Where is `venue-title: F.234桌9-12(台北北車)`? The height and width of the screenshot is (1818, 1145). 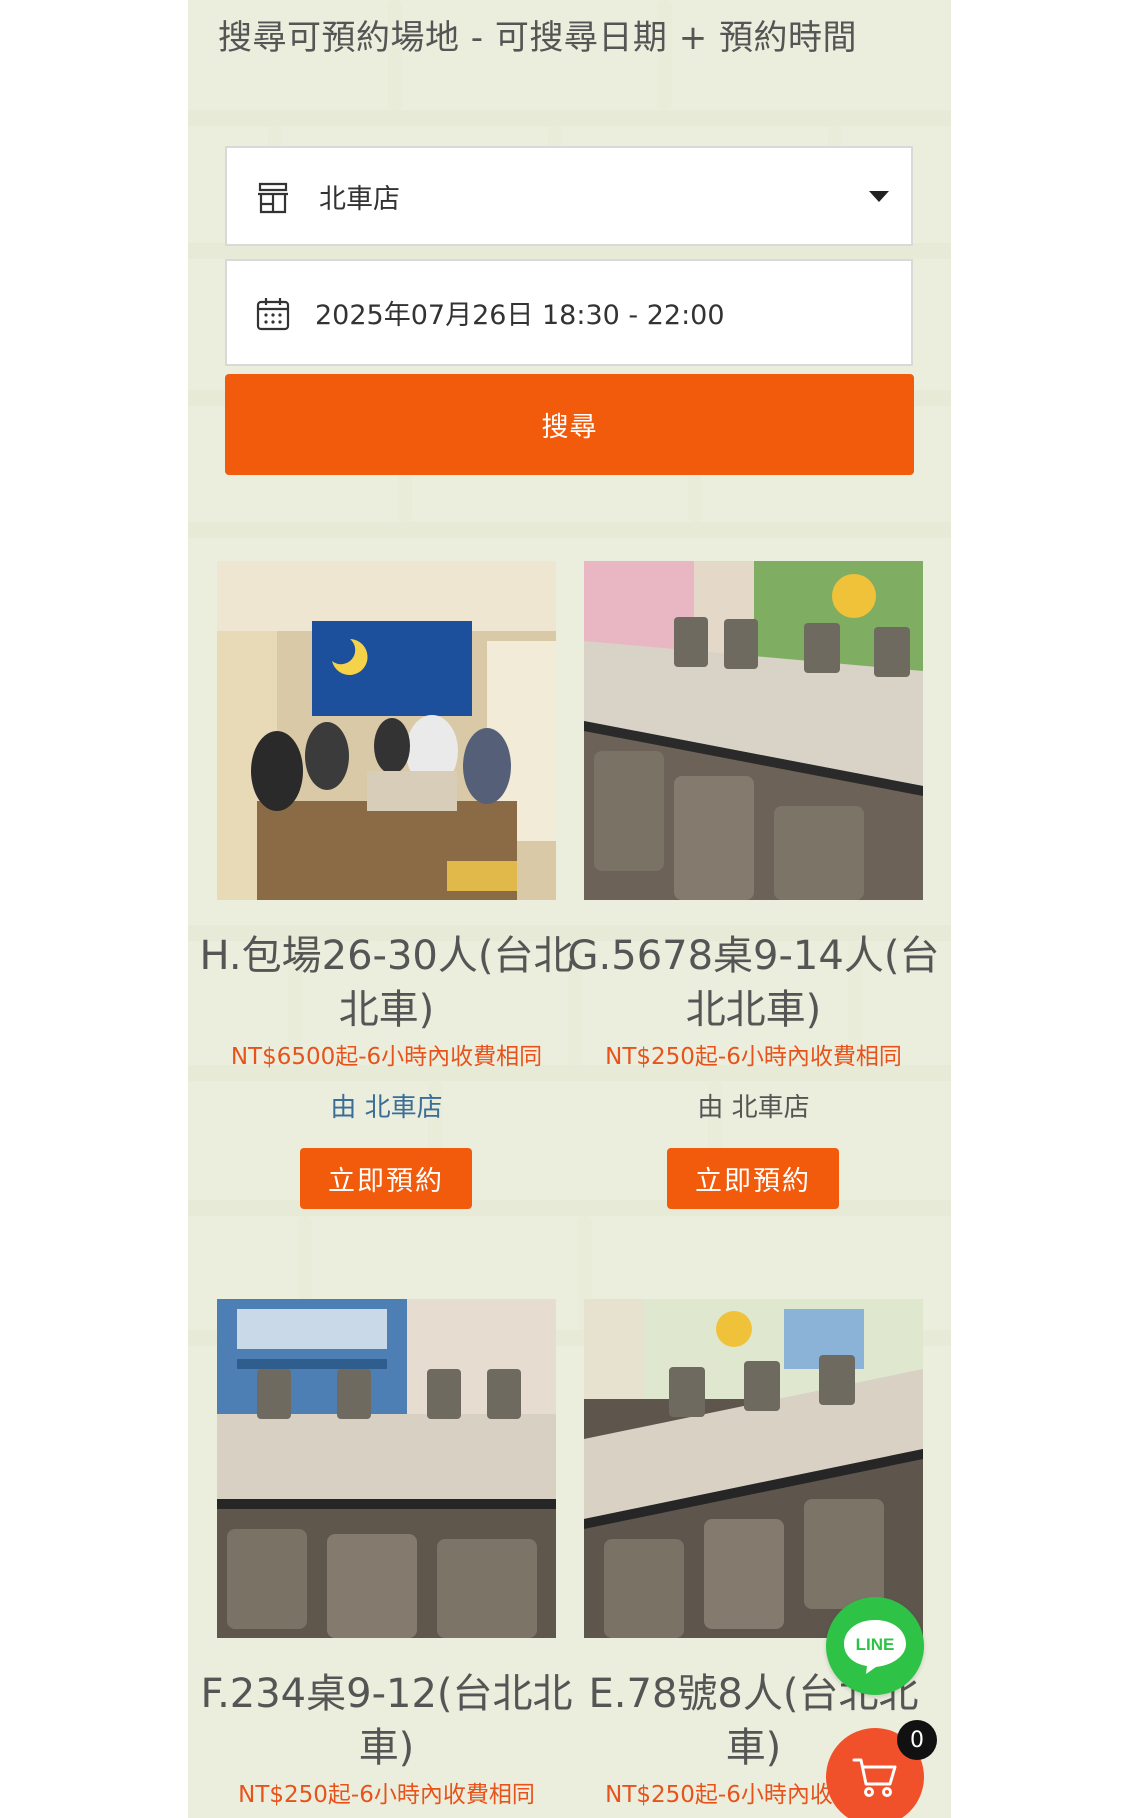 venue-title: F.234桌9-12(台北北車) is located at coordinates (386, 1721).